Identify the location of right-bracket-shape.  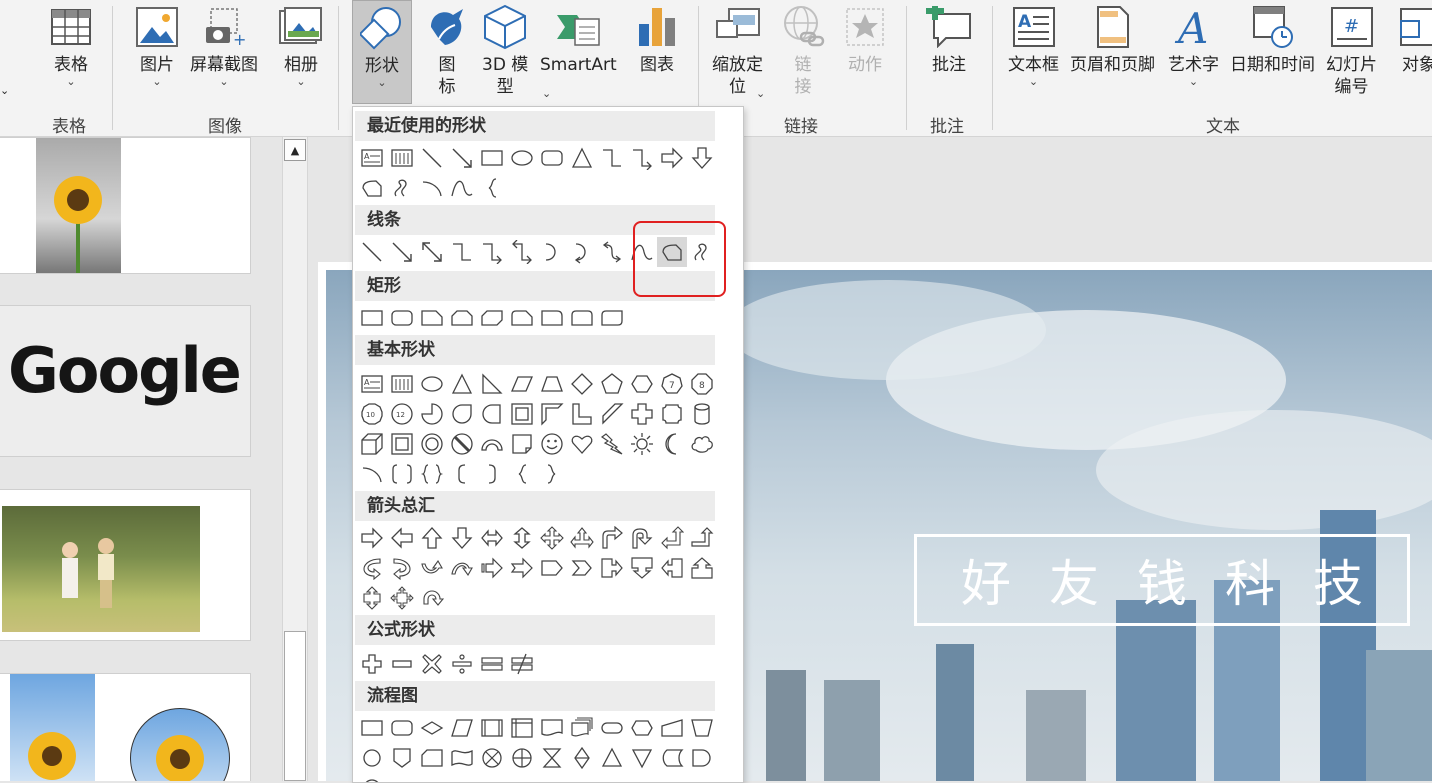
(492, 474).